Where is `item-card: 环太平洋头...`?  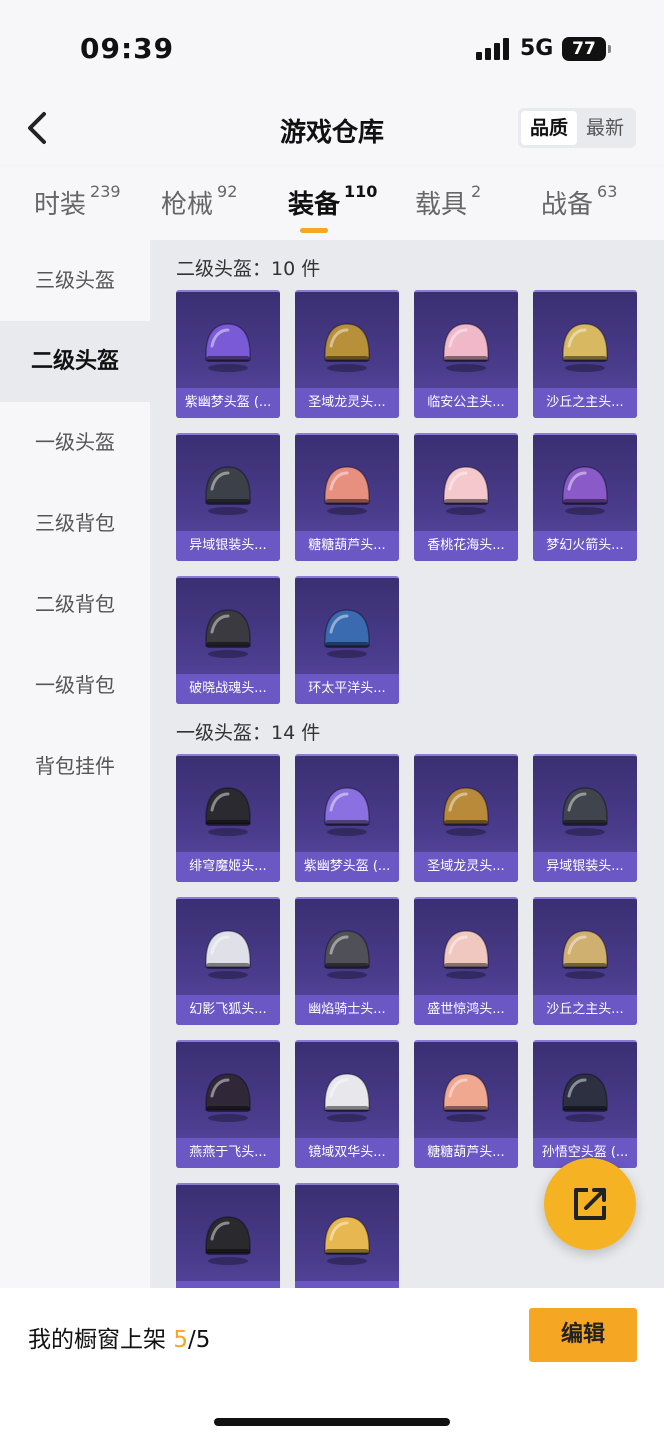
item-card: 环太平洋头... is located at coordinates (347, 640).